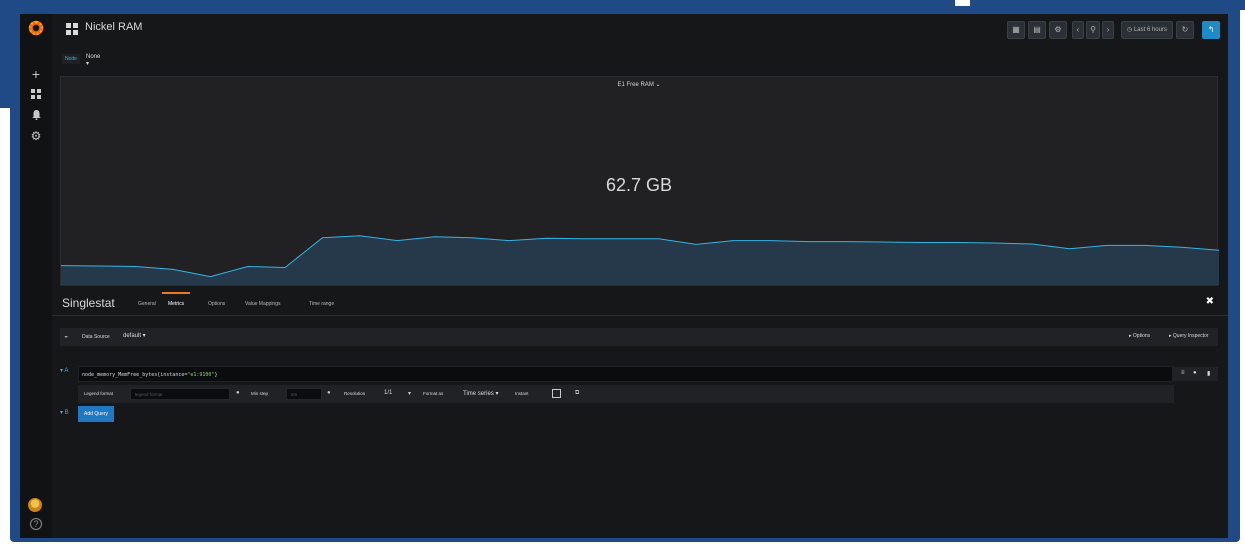 Image resolution: width=1245 pixels, height=545 pixels. Describe the element at coordinates (1208, 373) in the screenshot. I see `trash-icon: ▮` at that location.